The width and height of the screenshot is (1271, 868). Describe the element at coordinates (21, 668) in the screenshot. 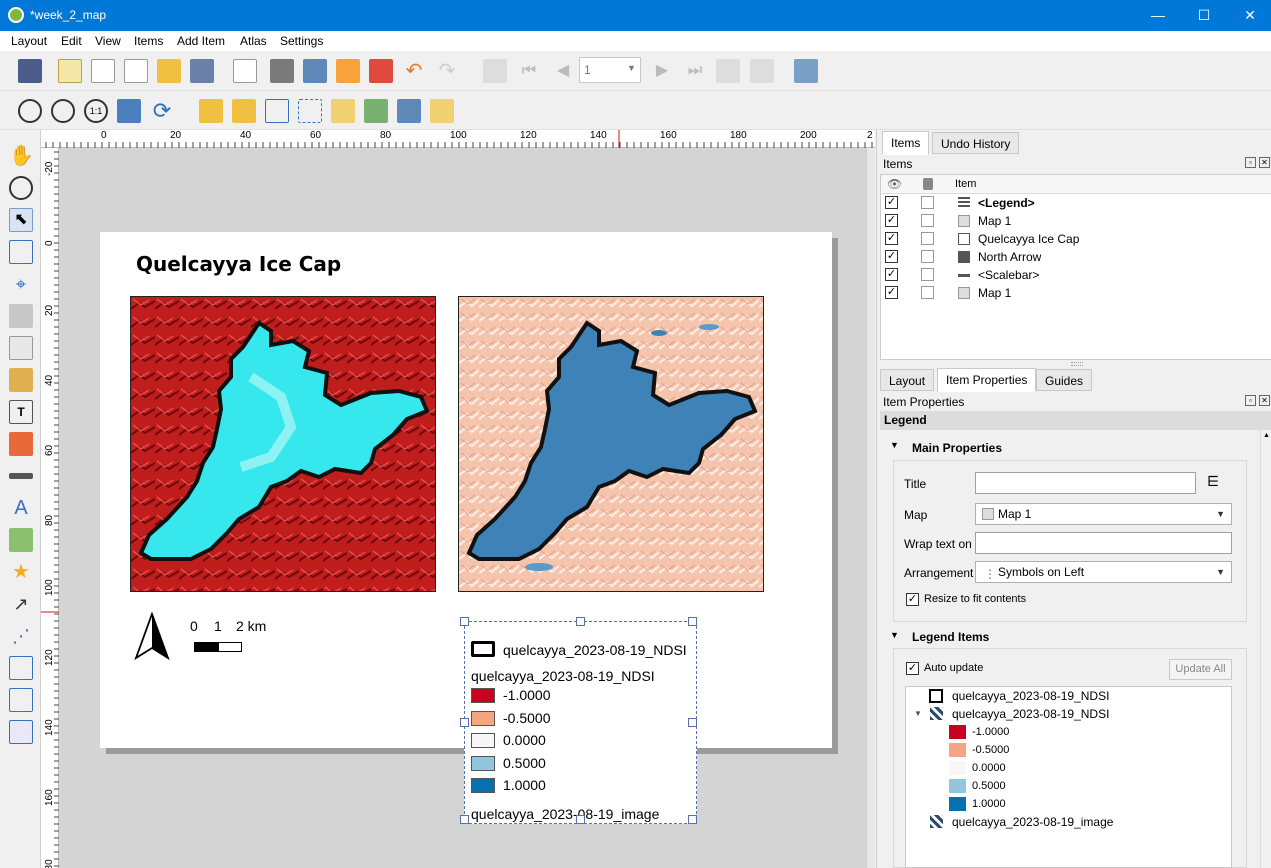

I see `add-html-icon` at that location.